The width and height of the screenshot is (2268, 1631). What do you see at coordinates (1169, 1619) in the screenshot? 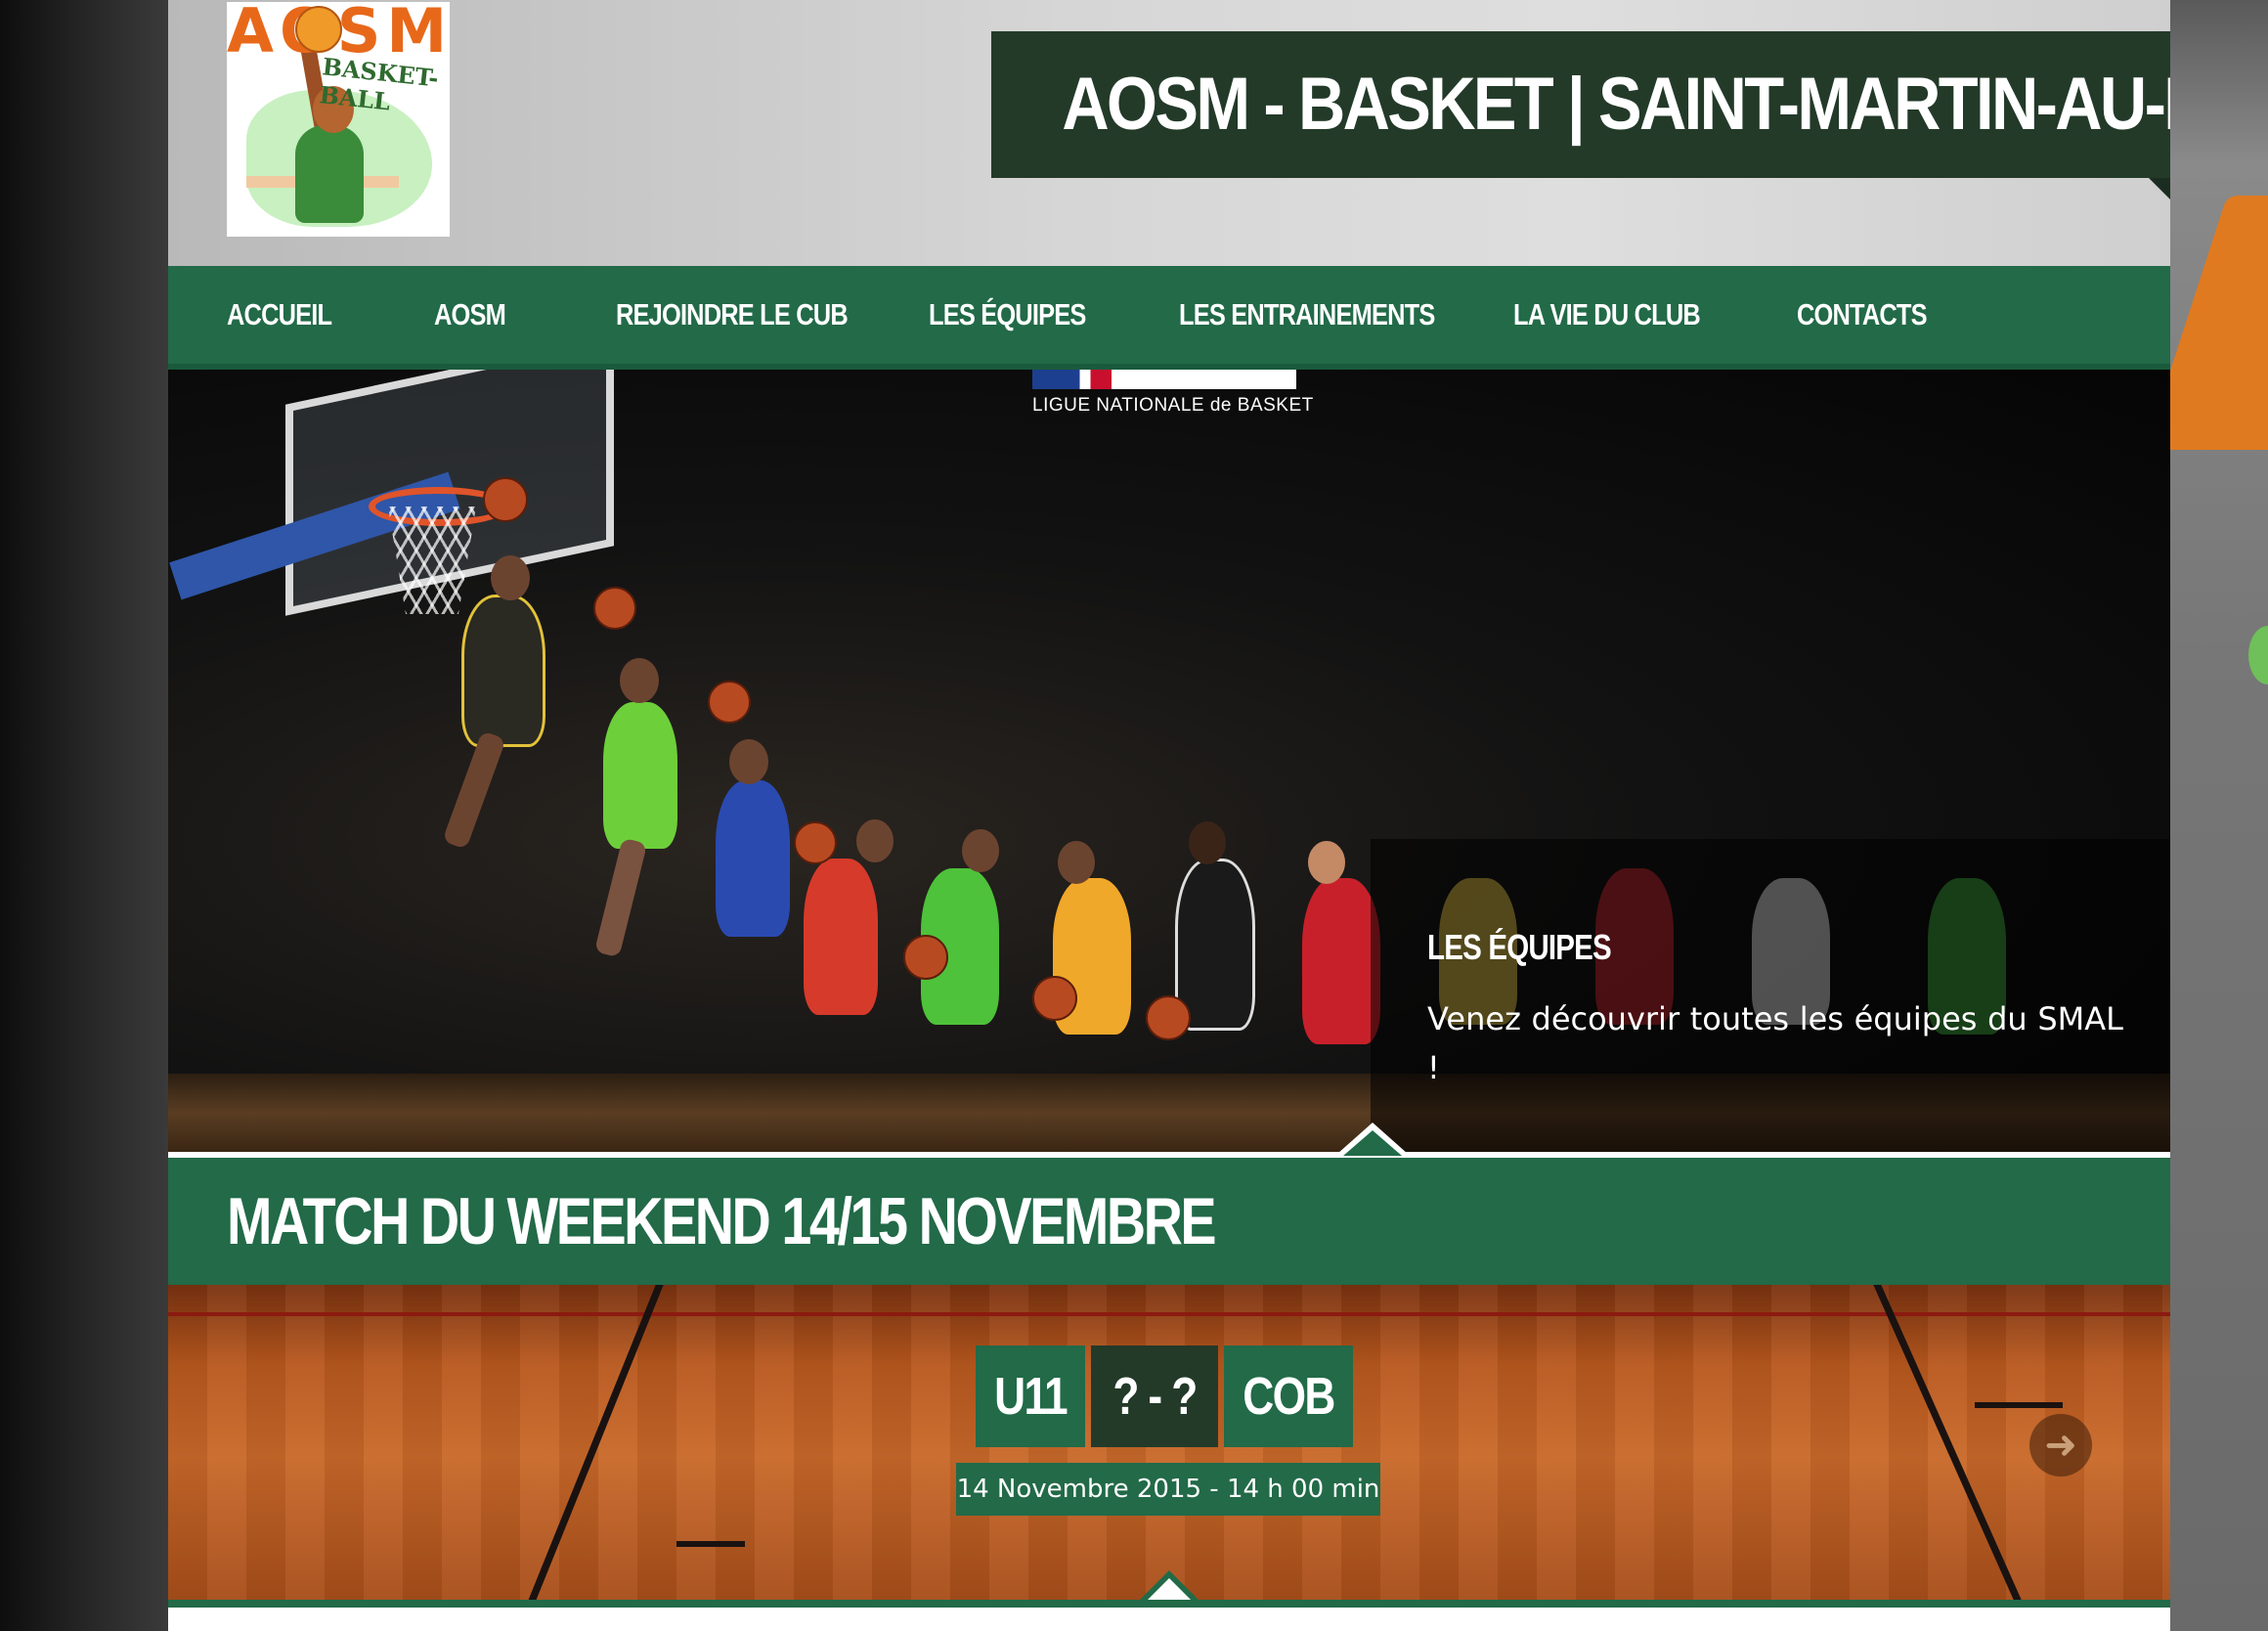
I see `content-area` at bounding box center [1169, 1619].